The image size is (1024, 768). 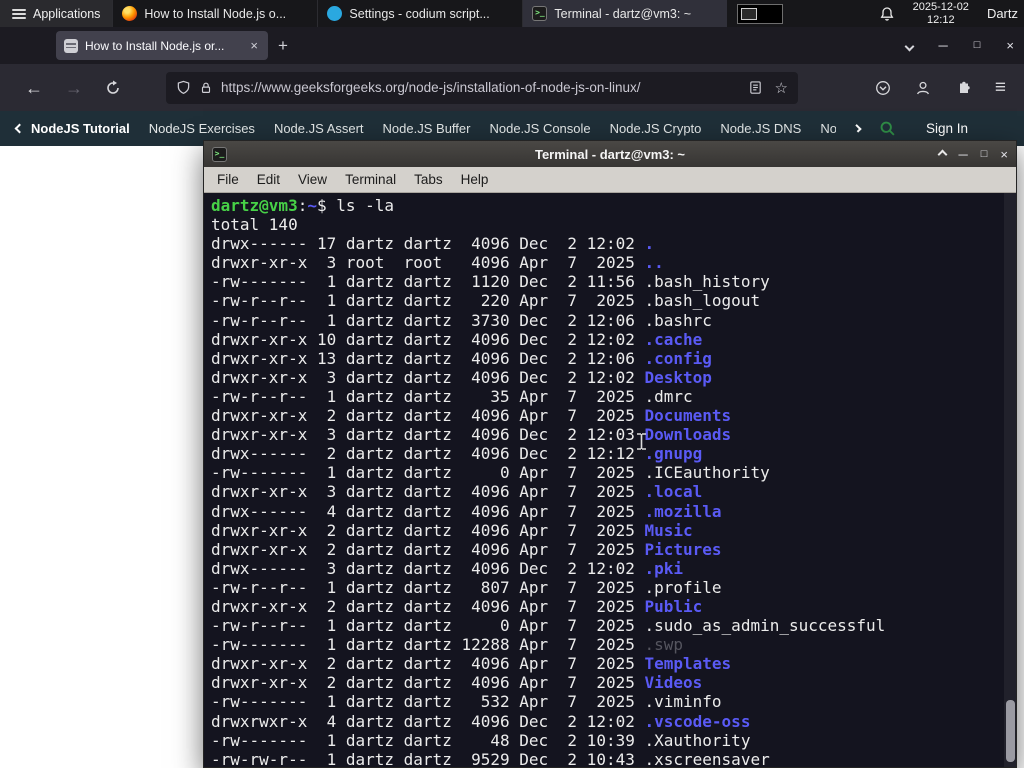 I want to click on file-name: .bash_history, so click(x=707, y=282).